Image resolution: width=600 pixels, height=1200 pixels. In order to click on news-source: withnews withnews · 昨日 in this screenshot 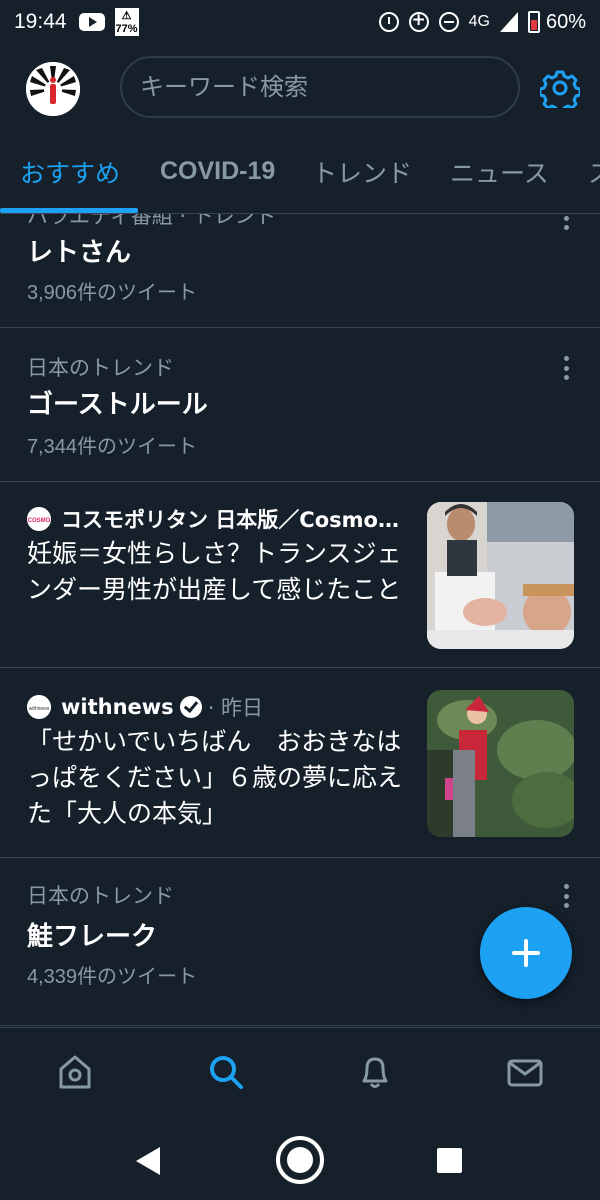, I will do `click(145, 707)`.